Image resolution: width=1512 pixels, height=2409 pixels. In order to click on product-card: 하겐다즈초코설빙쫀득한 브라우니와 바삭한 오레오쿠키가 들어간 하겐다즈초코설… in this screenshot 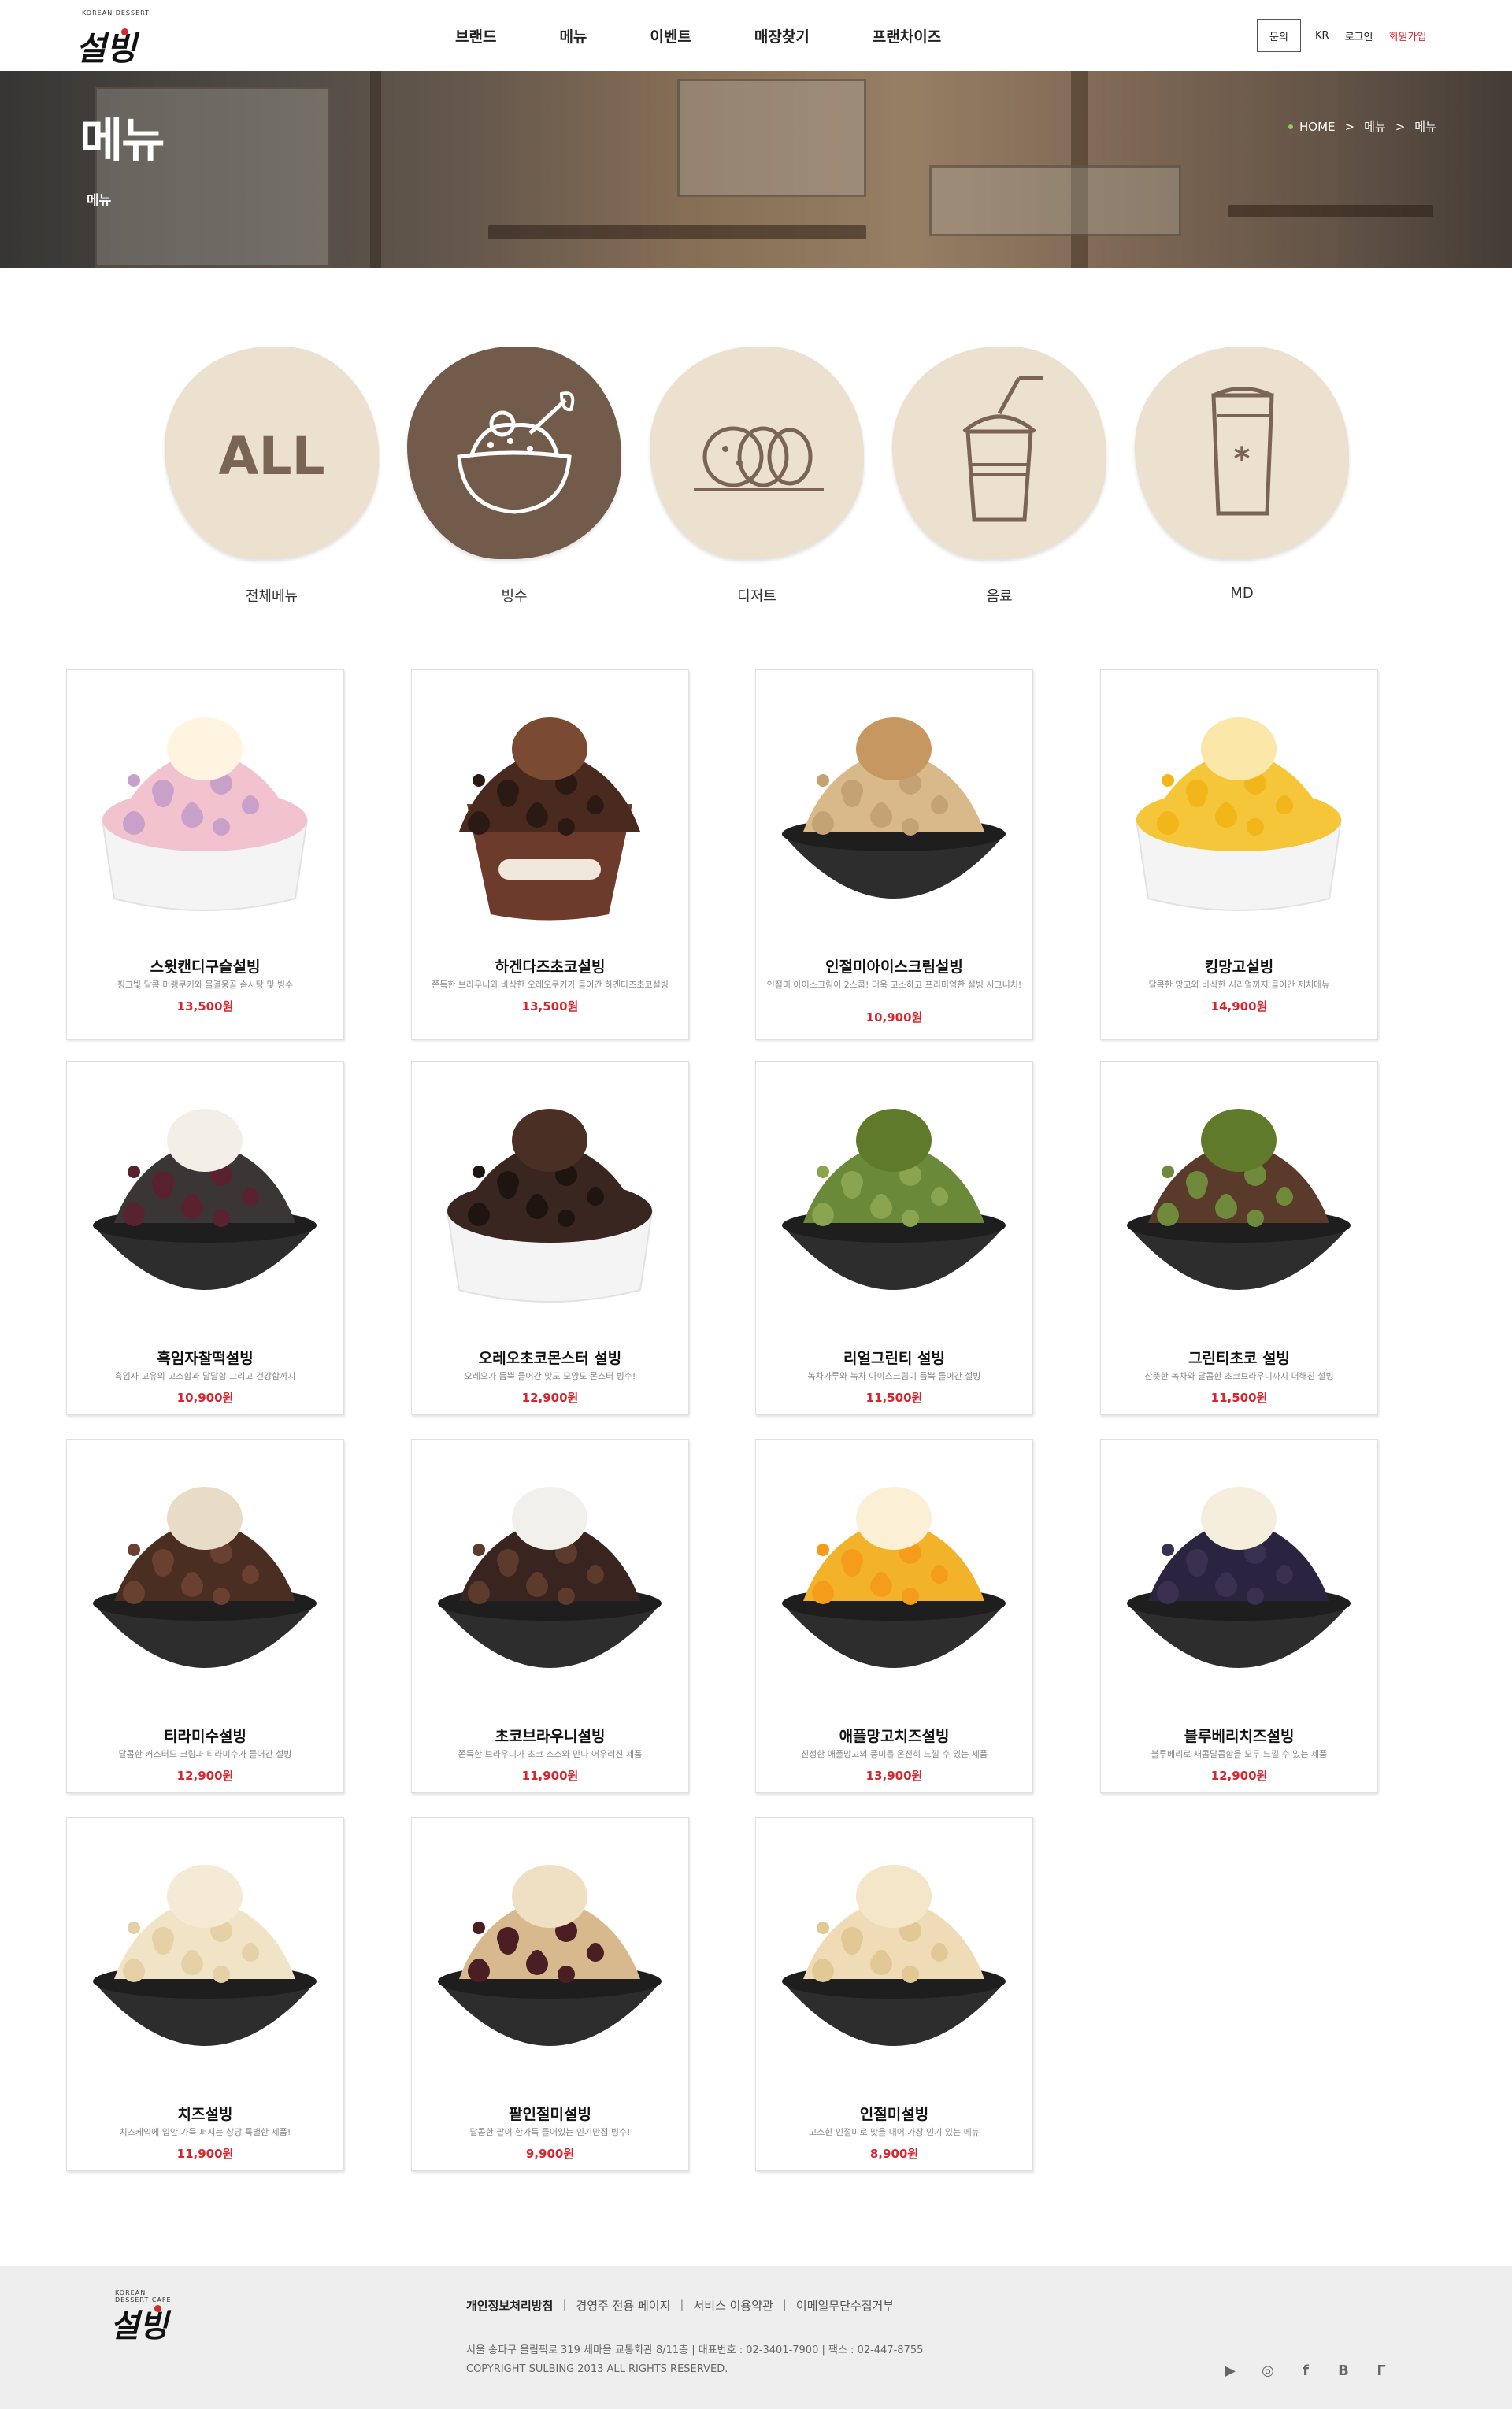, I will do `click(550, 854)`.